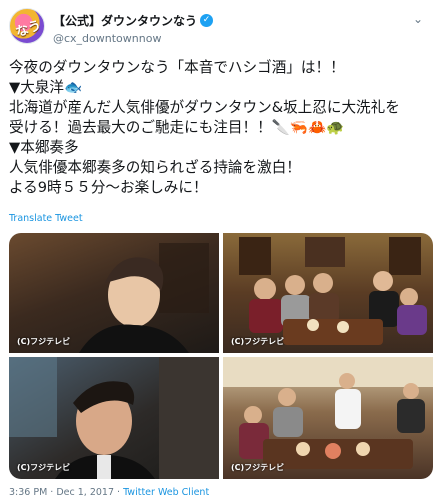 The width and height of the screenshot is (441, 503). I want to click on avatar-logo-text: なう, so click(28, 29).